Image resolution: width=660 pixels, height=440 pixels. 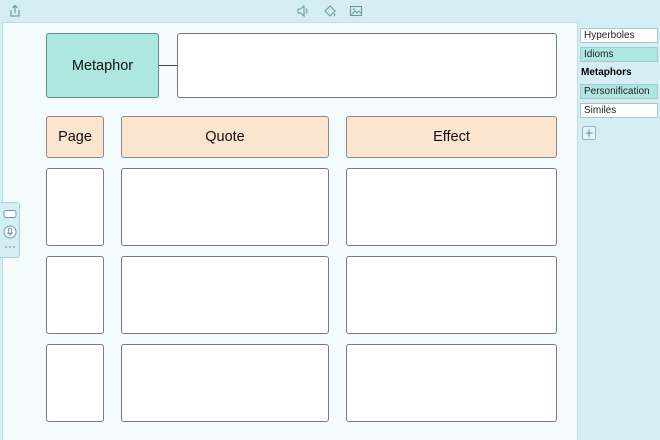 I want to click on tab-label: Personification, so click(x=617, y=91).